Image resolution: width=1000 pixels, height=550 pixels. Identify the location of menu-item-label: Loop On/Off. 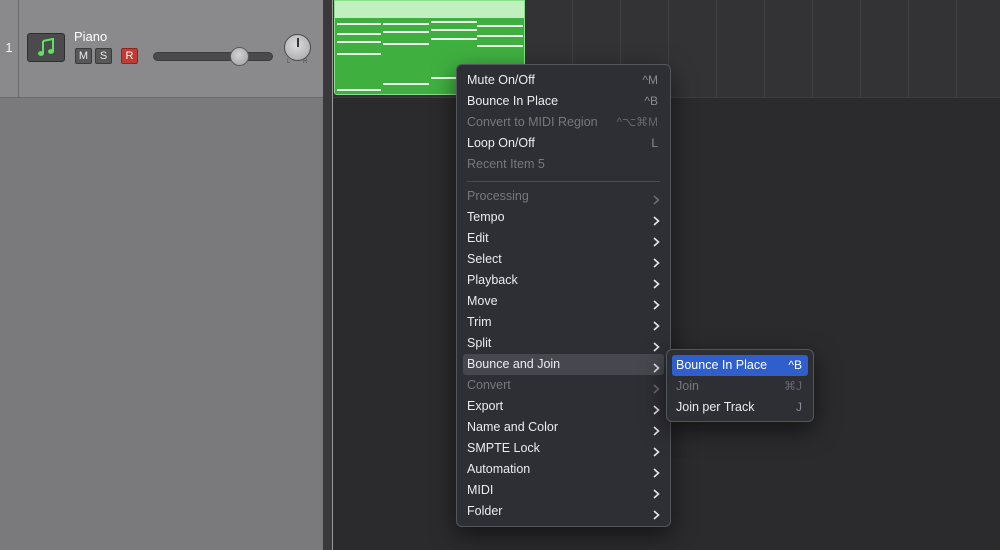
(501, 143).